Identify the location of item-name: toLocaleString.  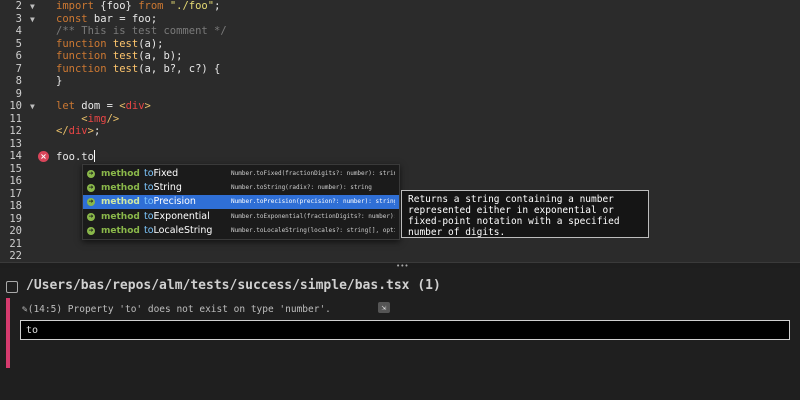
(178, 230).